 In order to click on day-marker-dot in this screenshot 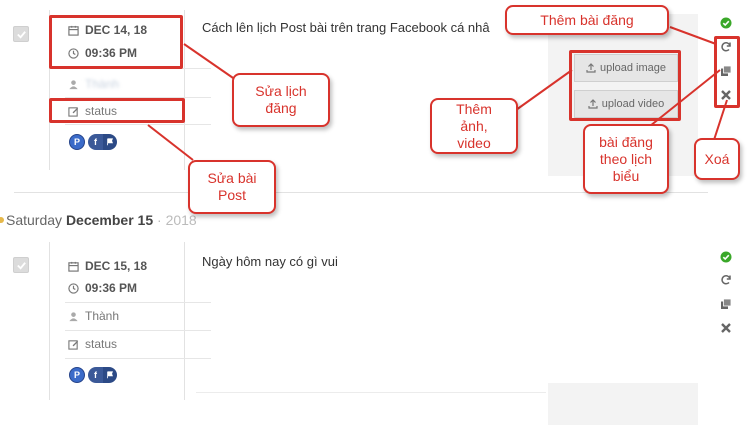, I will do `click(2, 220)`.